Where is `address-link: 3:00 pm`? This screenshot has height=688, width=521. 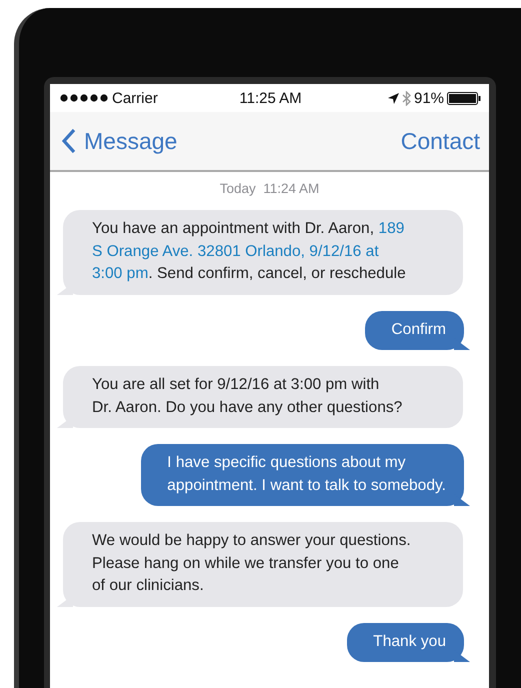
address-link: 3:00 pm is located at coordinates (120, 273).